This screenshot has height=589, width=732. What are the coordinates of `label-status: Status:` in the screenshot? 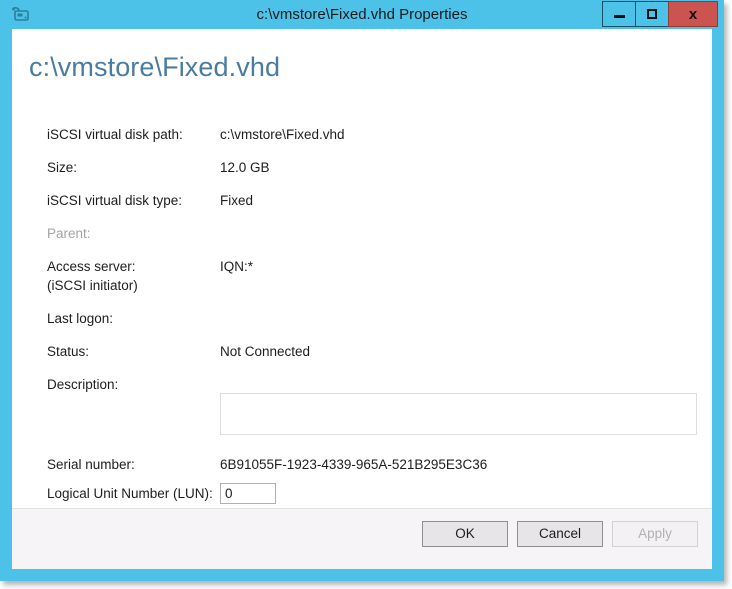 It's located at (68, 351).